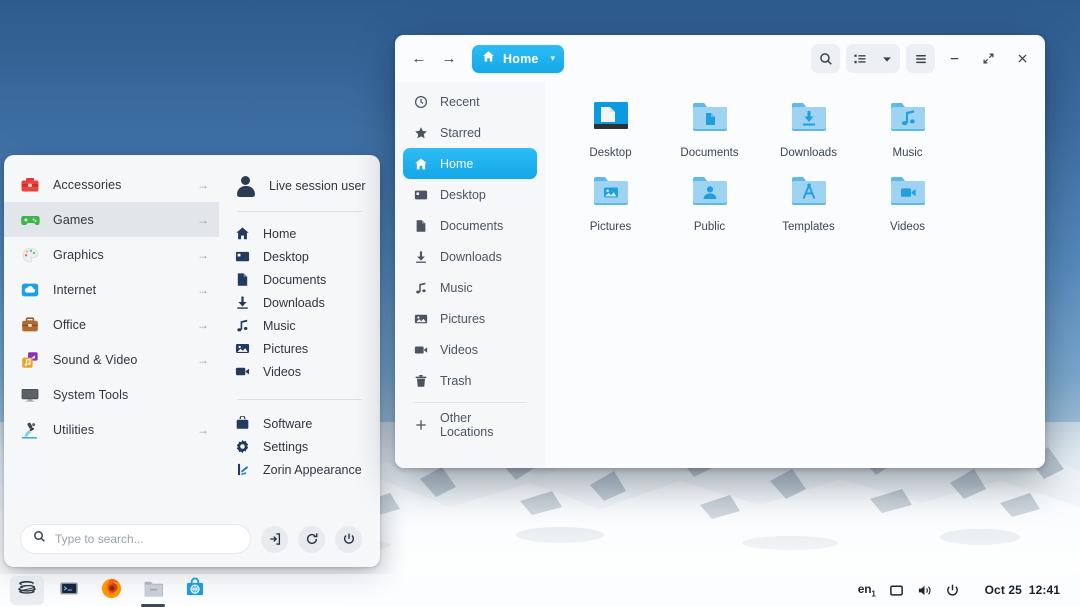 This screenshot has height=607, width=1080. I want to click on category-label: Accessories, so click(87, 184).